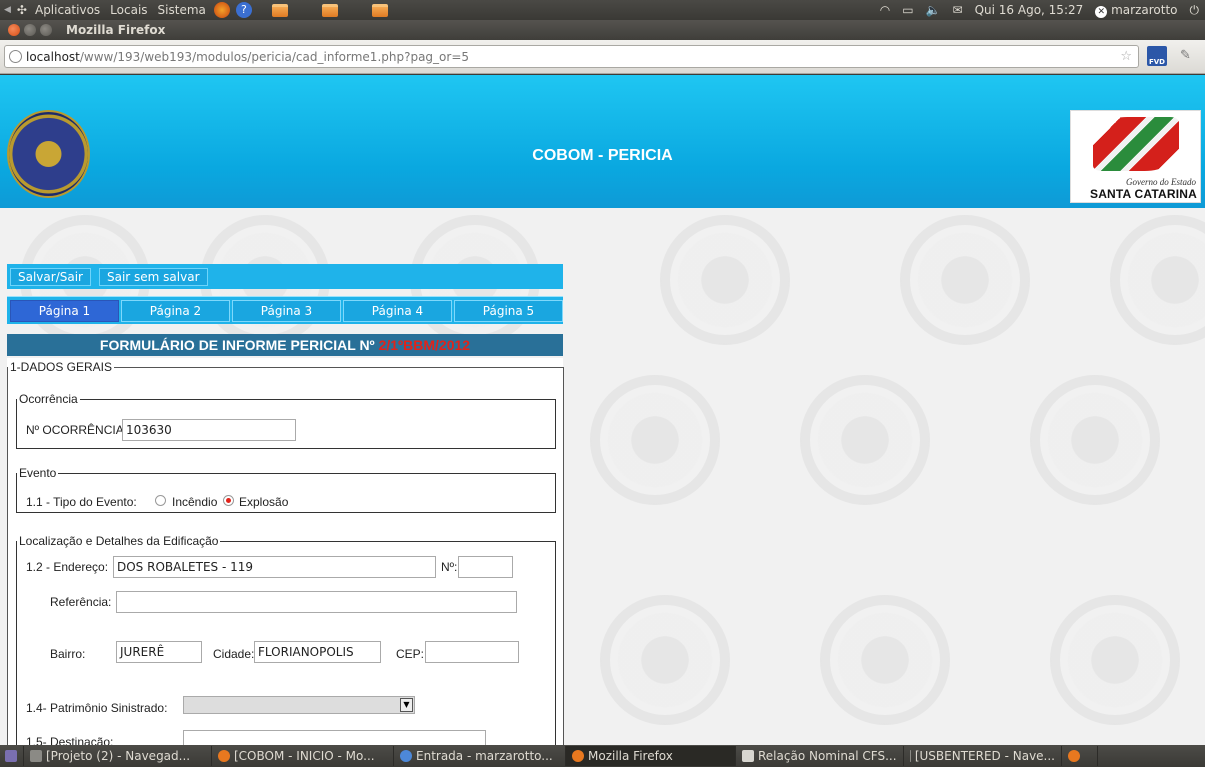  What do you see at coordinates (472, 652) in the screenshot?
I see `zip-input` at bounding box center [472, 652].